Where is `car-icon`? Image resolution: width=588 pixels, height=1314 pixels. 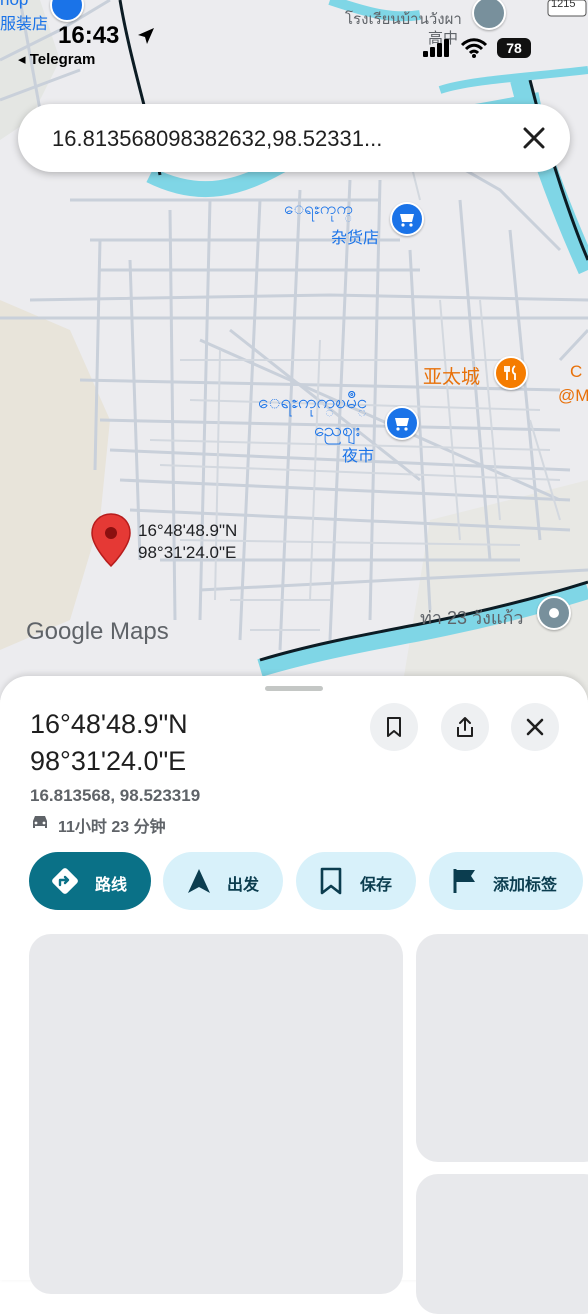 car-icon is located at coordinates (40, 822).